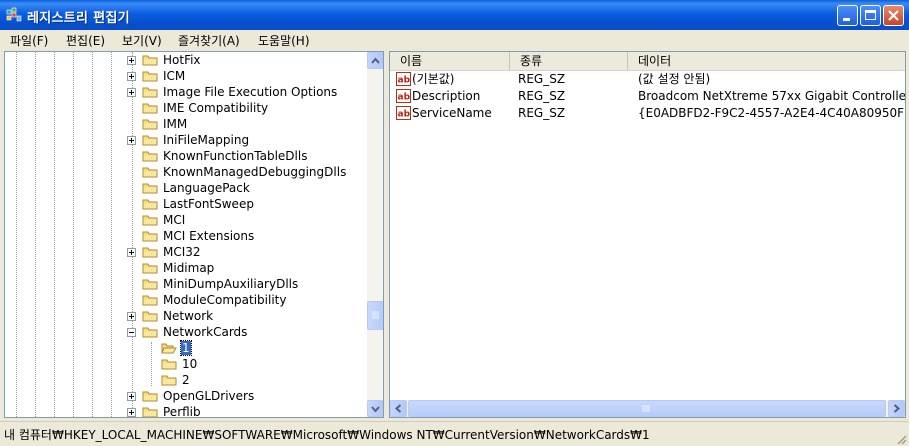 The width and height of the screenshot is (909, 446). Describe the element at coordinates (85, 40) in the screenshot. I see `menu-edit: 편집(E)` at that location.